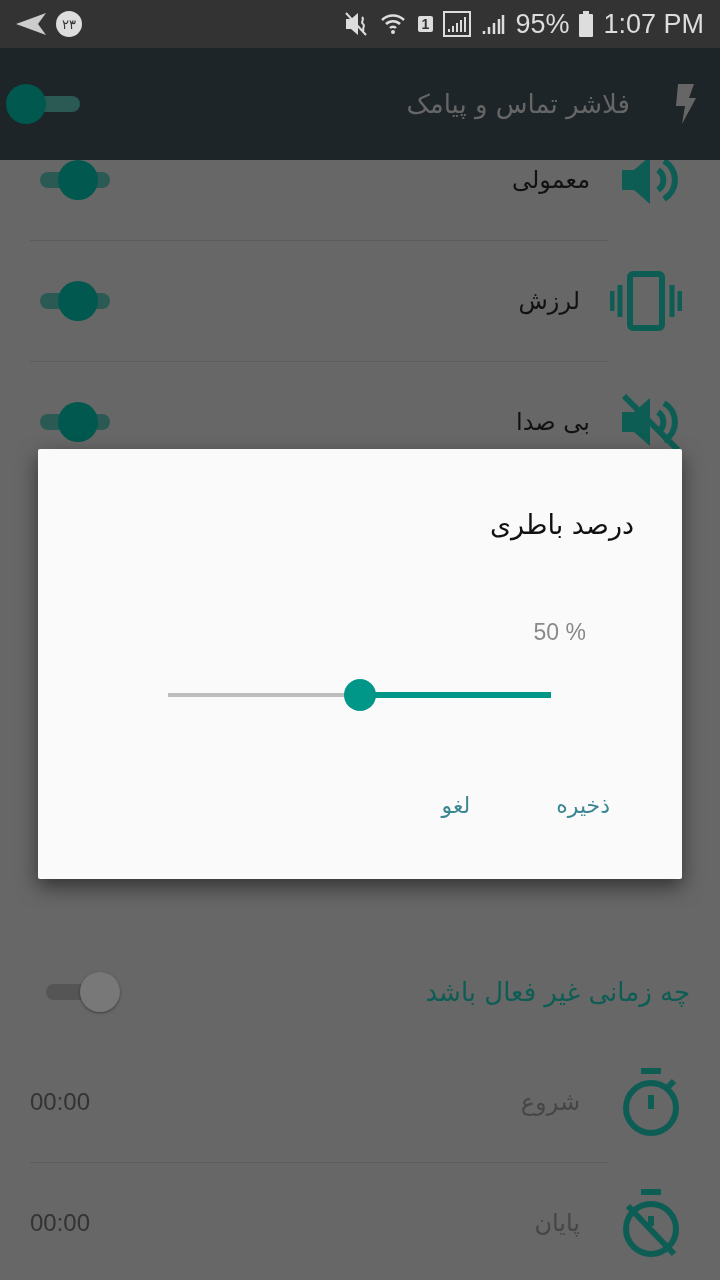 This screenshot has width=720, height=1280. What do you see at coordinates (651, 1102) in the screenshot?
I see `stopwatch-icon` at bounding box center [651, 1102].